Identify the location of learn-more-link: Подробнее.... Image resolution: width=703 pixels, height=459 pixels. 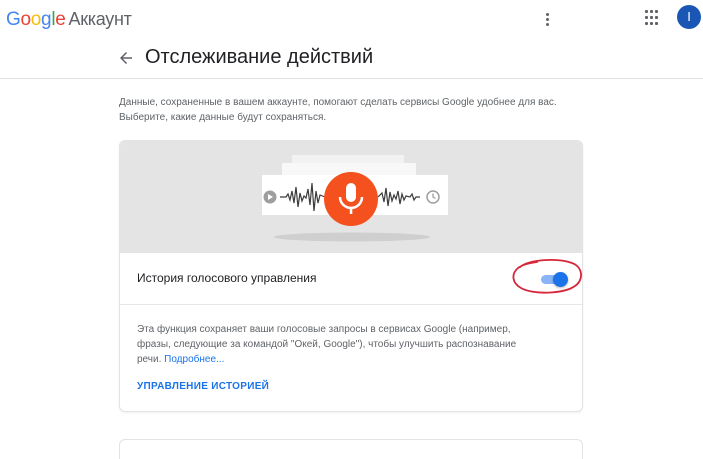
(194, 359).